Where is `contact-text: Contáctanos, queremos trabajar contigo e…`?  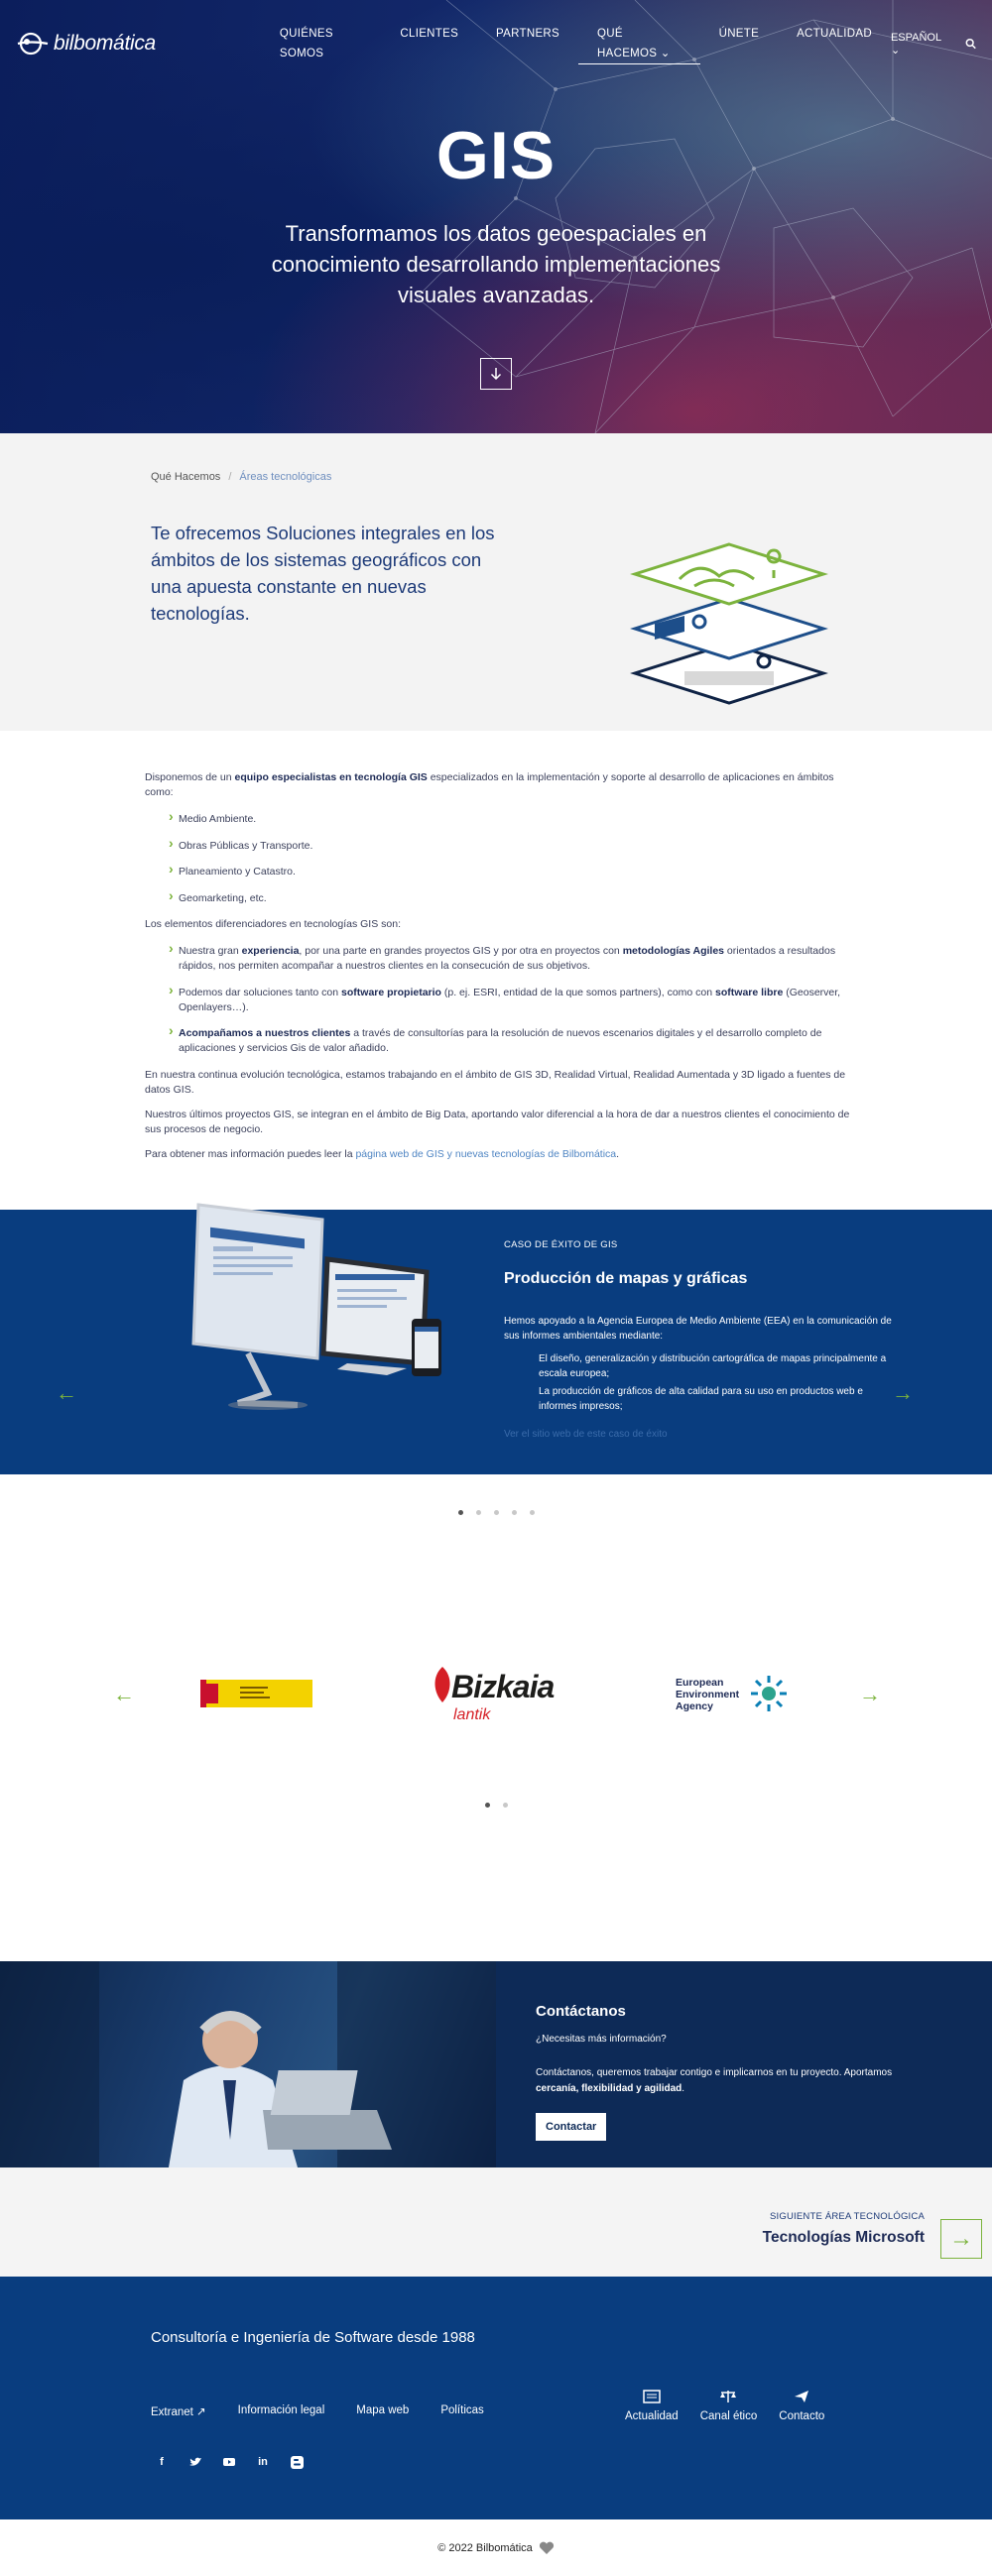 contact-text: Contáctanos, queremos trabajar contigo e… is located at coordinates (724, 2081).